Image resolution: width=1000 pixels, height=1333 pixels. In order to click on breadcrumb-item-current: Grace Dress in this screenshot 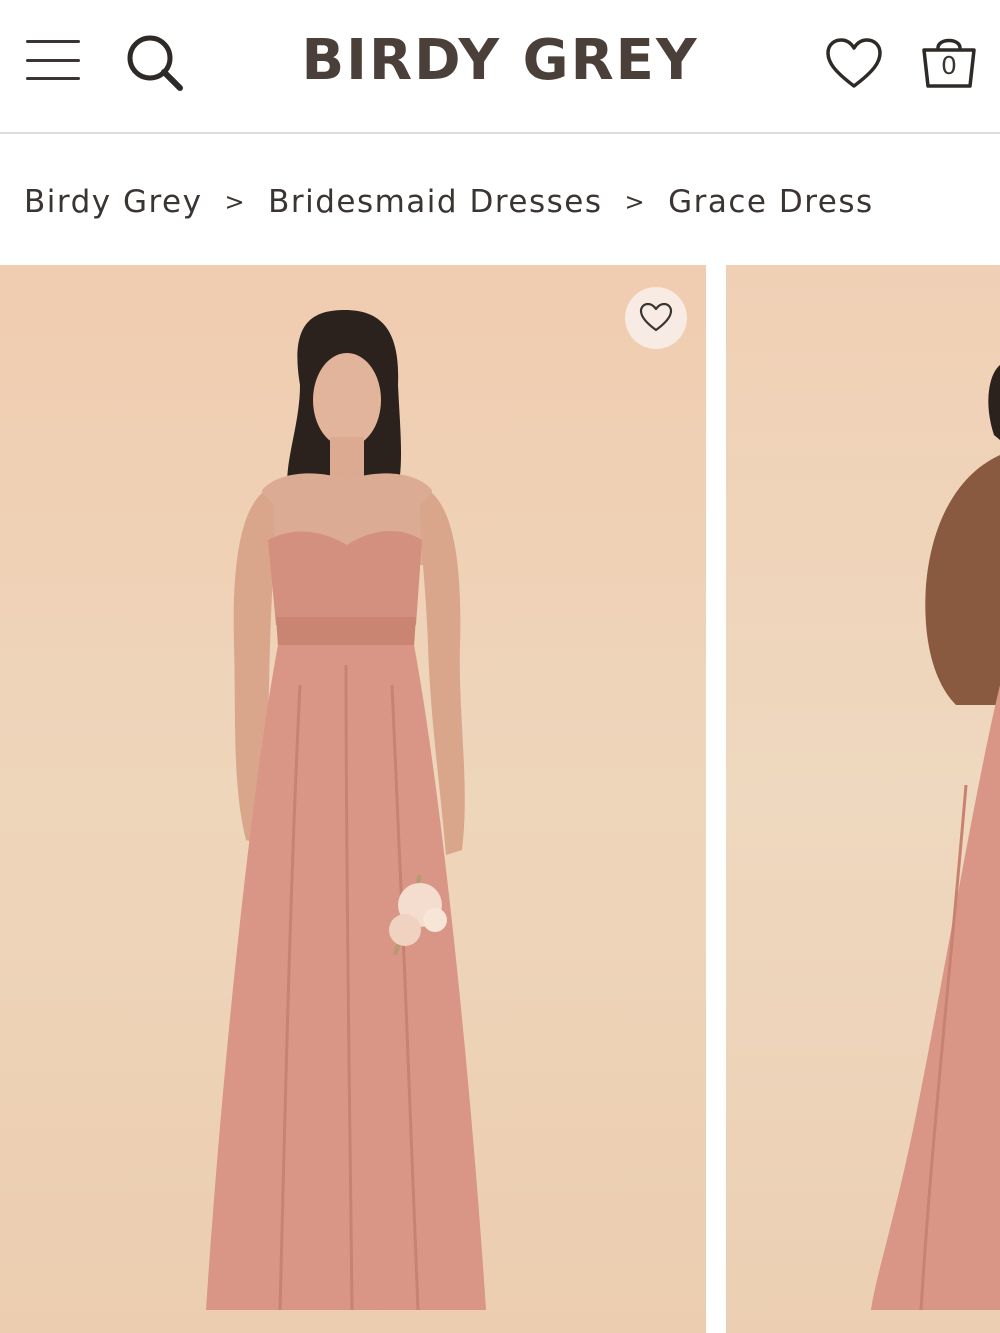, I will do `click(771, 202)`.